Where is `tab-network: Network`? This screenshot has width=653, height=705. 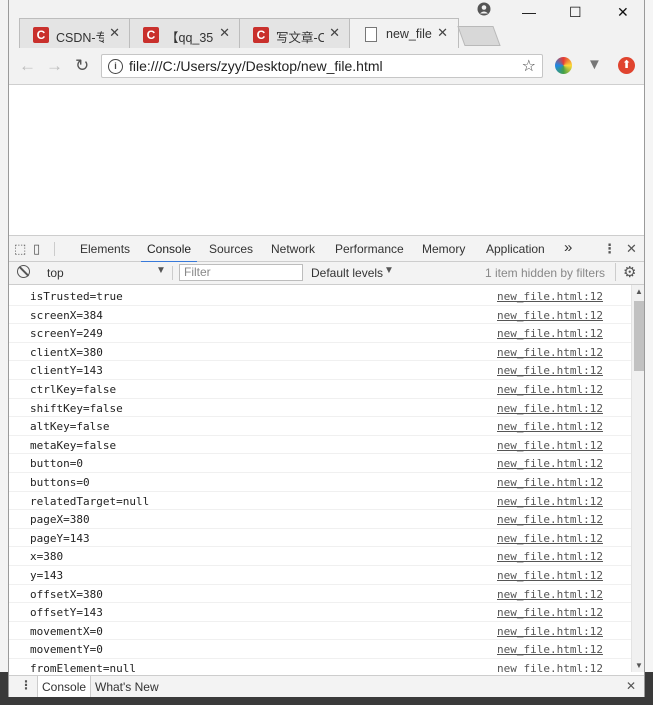
tab-network: Network is located at coordinates (293, 249).